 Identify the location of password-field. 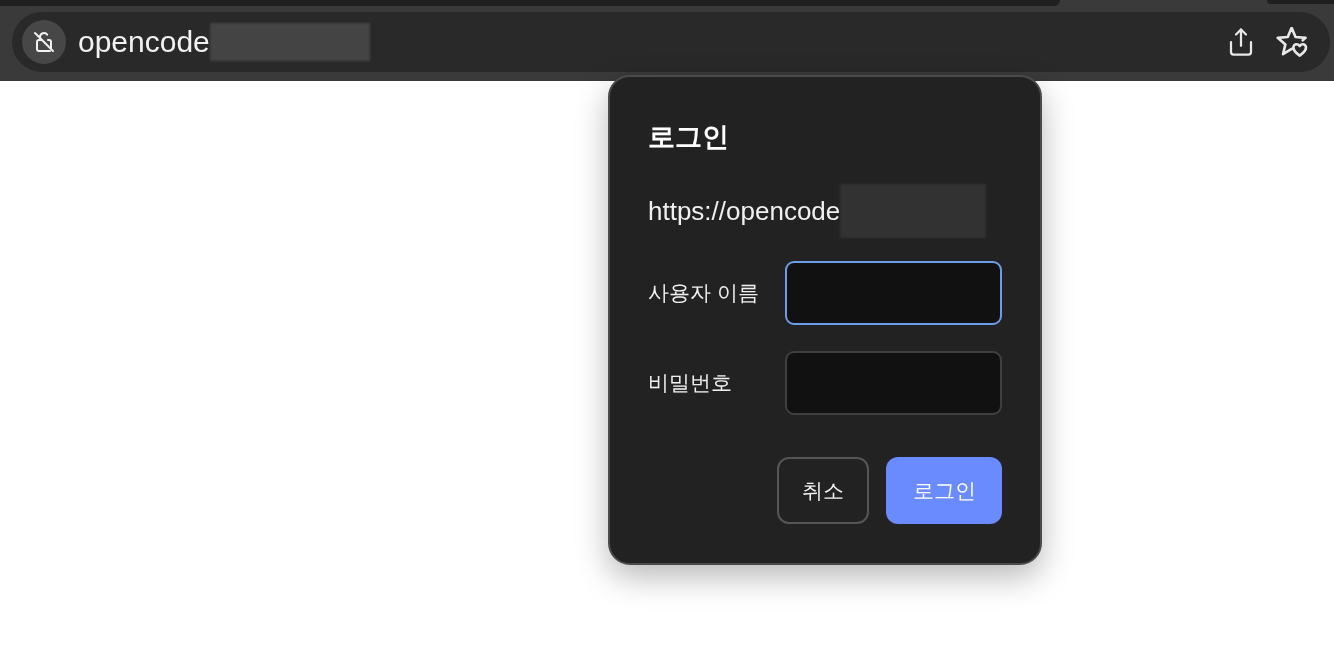
(893, 383).